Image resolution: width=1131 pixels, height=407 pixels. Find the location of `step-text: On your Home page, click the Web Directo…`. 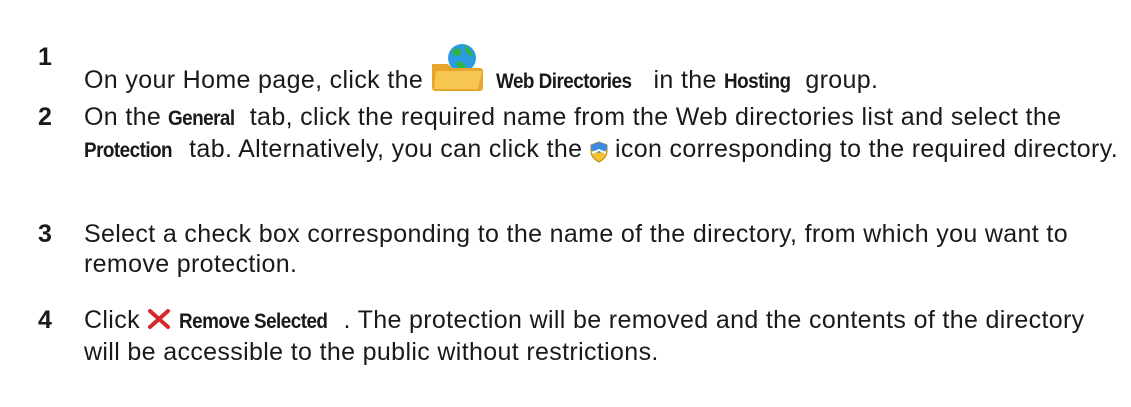

step-text: On your Home page, click the Web Directo… is located at coordinates (604, 70).